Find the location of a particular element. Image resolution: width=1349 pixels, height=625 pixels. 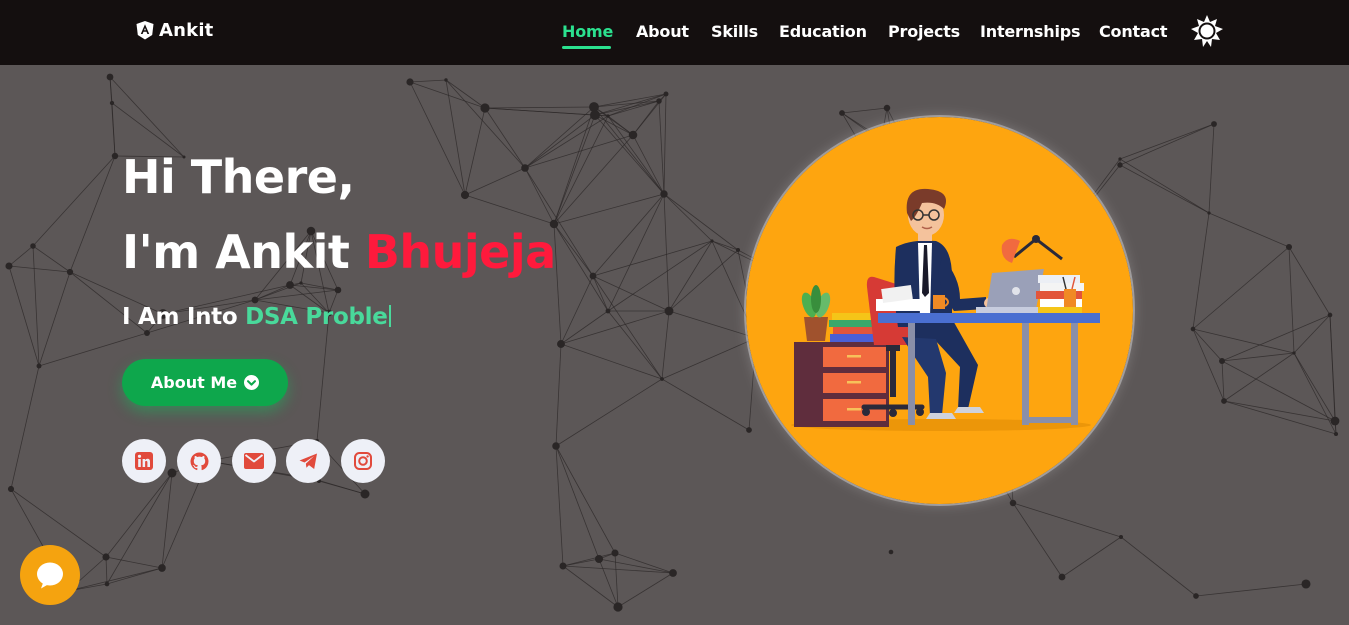

nav-education: Education is located at coordinates (823, 31).